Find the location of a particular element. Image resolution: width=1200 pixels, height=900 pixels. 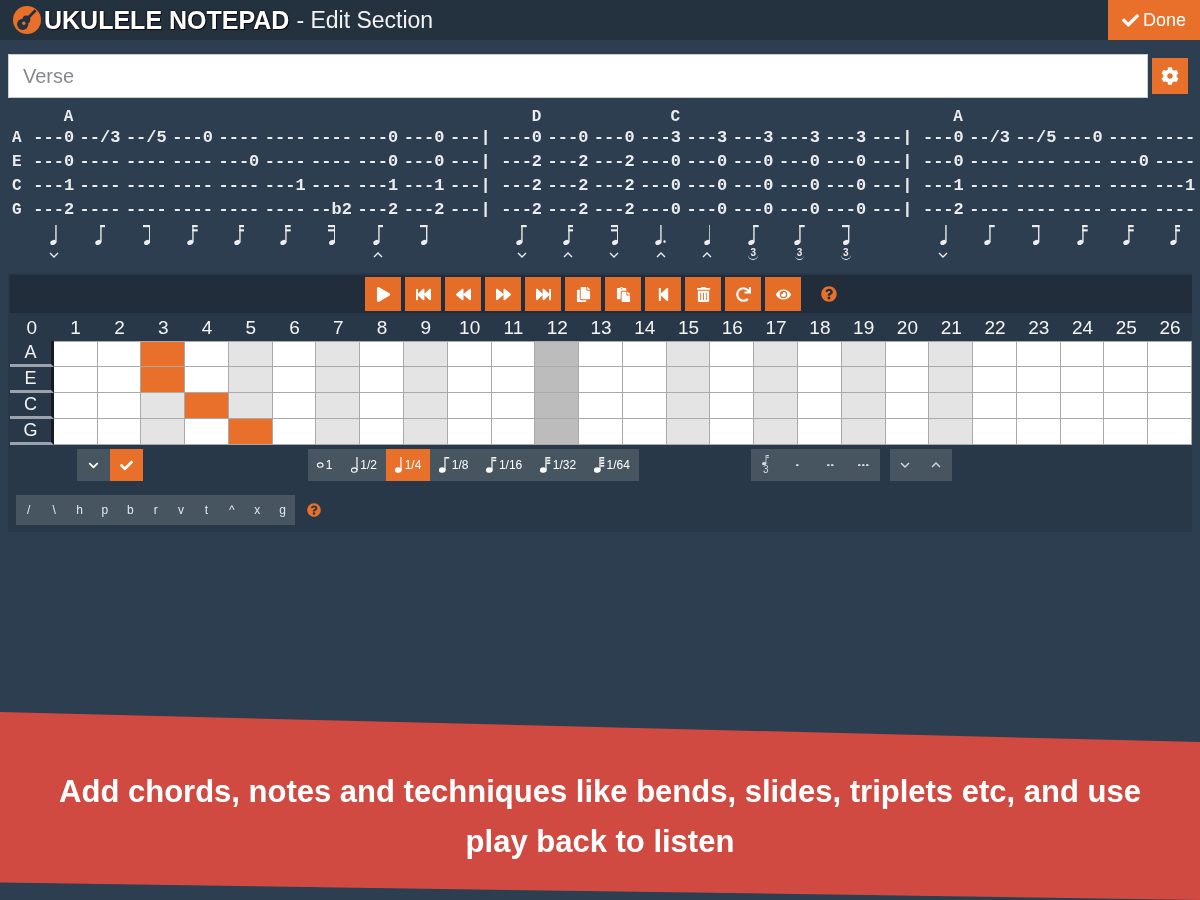

paste-button is located at coordinates (623, 294).